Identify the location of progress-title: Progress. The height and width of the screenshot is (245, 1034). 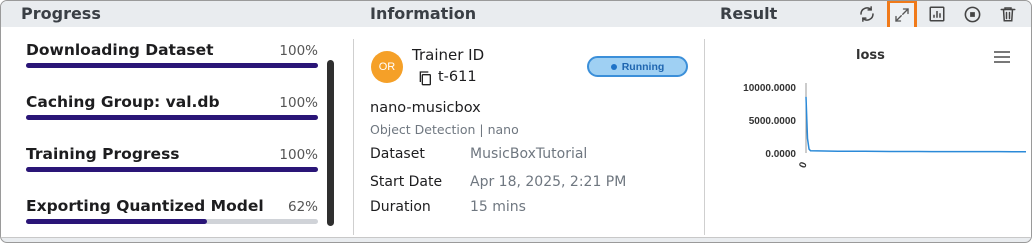
(61, 13).